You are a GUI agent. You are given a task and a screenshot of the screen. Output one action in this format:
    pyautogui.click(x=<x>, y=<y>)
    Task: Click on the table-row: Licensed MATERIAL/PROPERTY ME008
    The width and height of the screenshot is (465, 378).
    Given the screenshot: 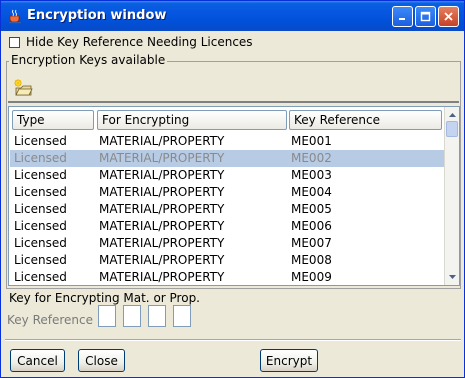 What is the action you would take?
    pyautogui.click(x=229, y=260)
    